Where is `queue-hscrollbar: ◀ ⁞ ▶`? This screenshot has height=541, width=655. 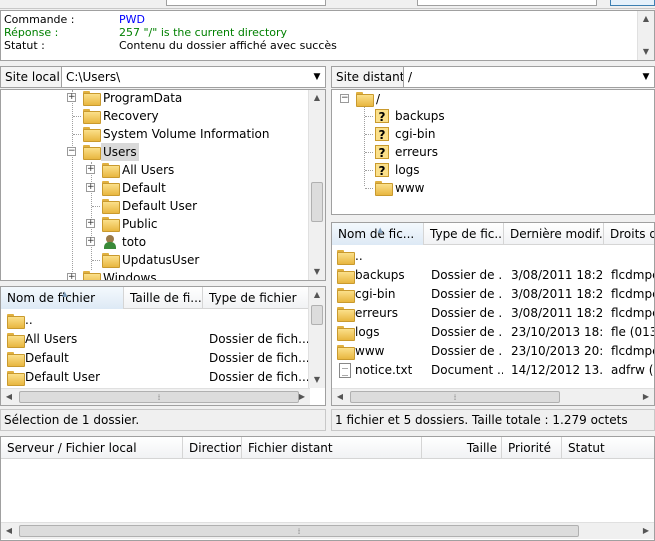
queue-hscrollbar: ◀ ⁞ ▶ is located at coordinates (327, 530).